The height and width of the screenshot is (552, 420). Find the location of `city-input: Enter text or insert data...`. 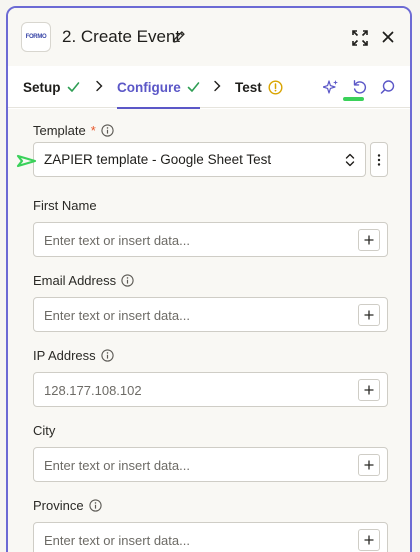

city-input: Enter text or insert data... is located at coordinates (210, 464).